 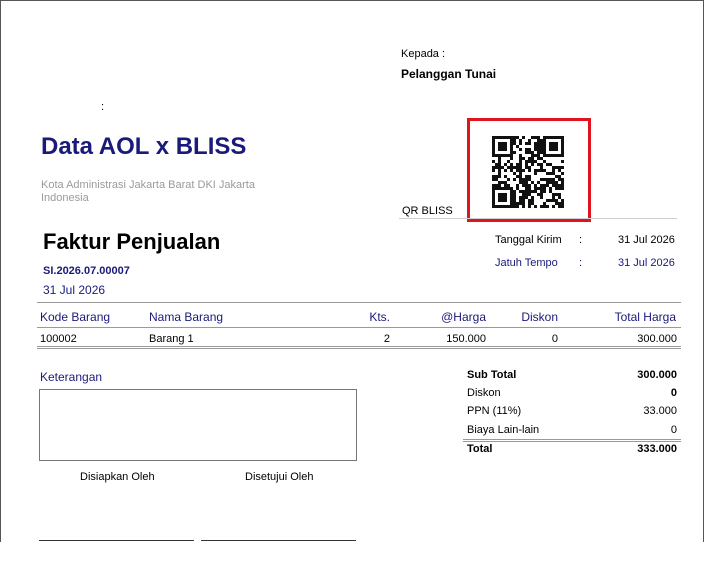 I want to click on approved-by-label: Disetujui Oleh, so click(x=279, y=477).